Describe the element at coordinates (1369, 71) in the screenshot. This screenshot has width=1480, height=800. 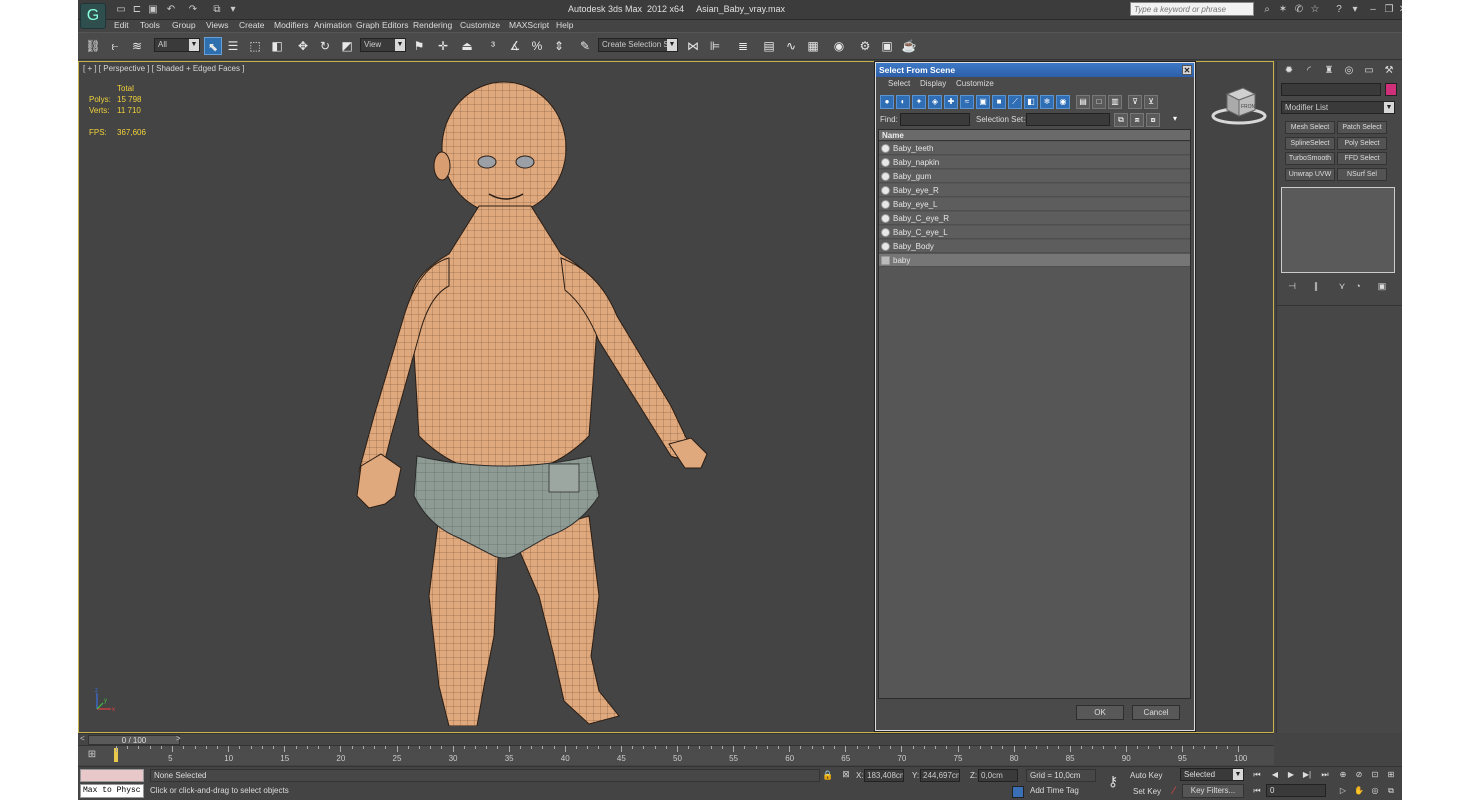
I see `display-tab-icon: ▭` at that location.